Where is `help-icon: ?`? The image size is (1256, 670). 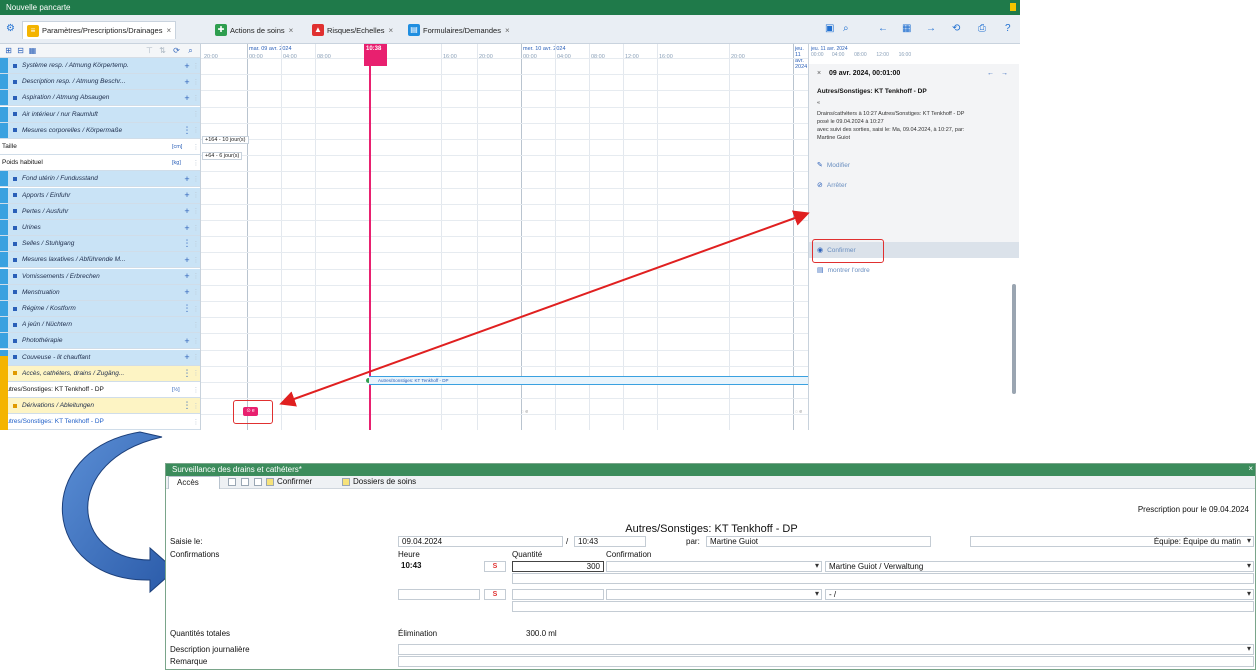 help-icon: ? is located at coordinates (1008, 28).